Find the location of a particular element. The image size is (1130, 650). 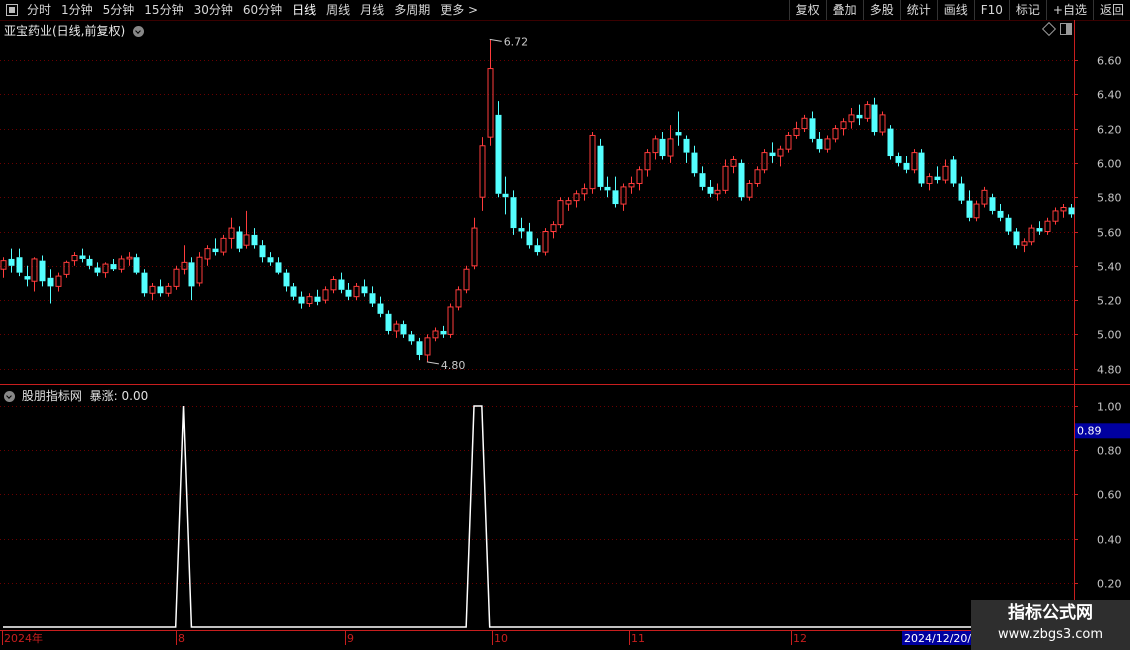

price-tick-label: 5.80 is located at coordinates (1109, 198).